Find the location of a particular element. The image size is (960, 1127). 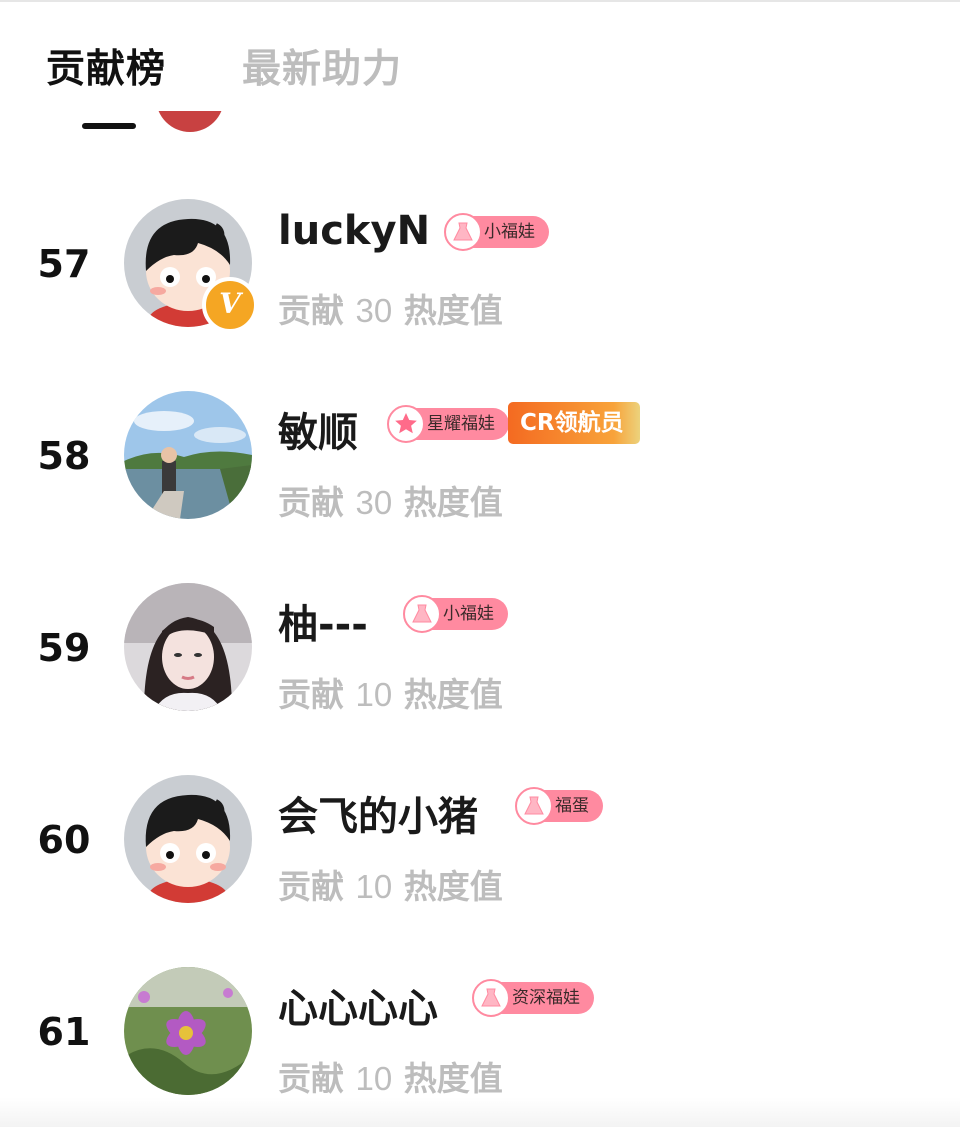

user-name: 心心心心 is located at coordinates (358, 1005).